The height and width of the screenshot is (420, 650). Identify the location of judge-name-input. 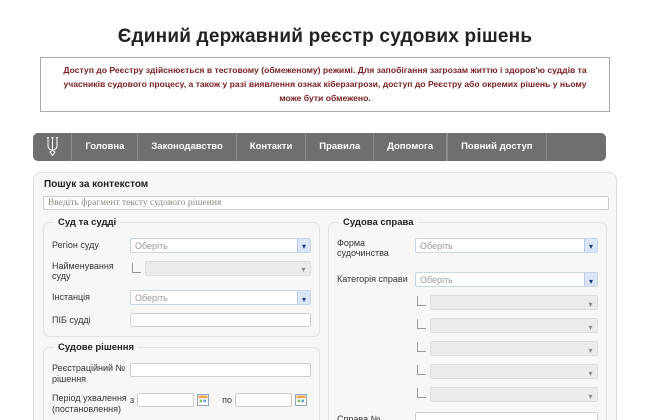
(220, 320).